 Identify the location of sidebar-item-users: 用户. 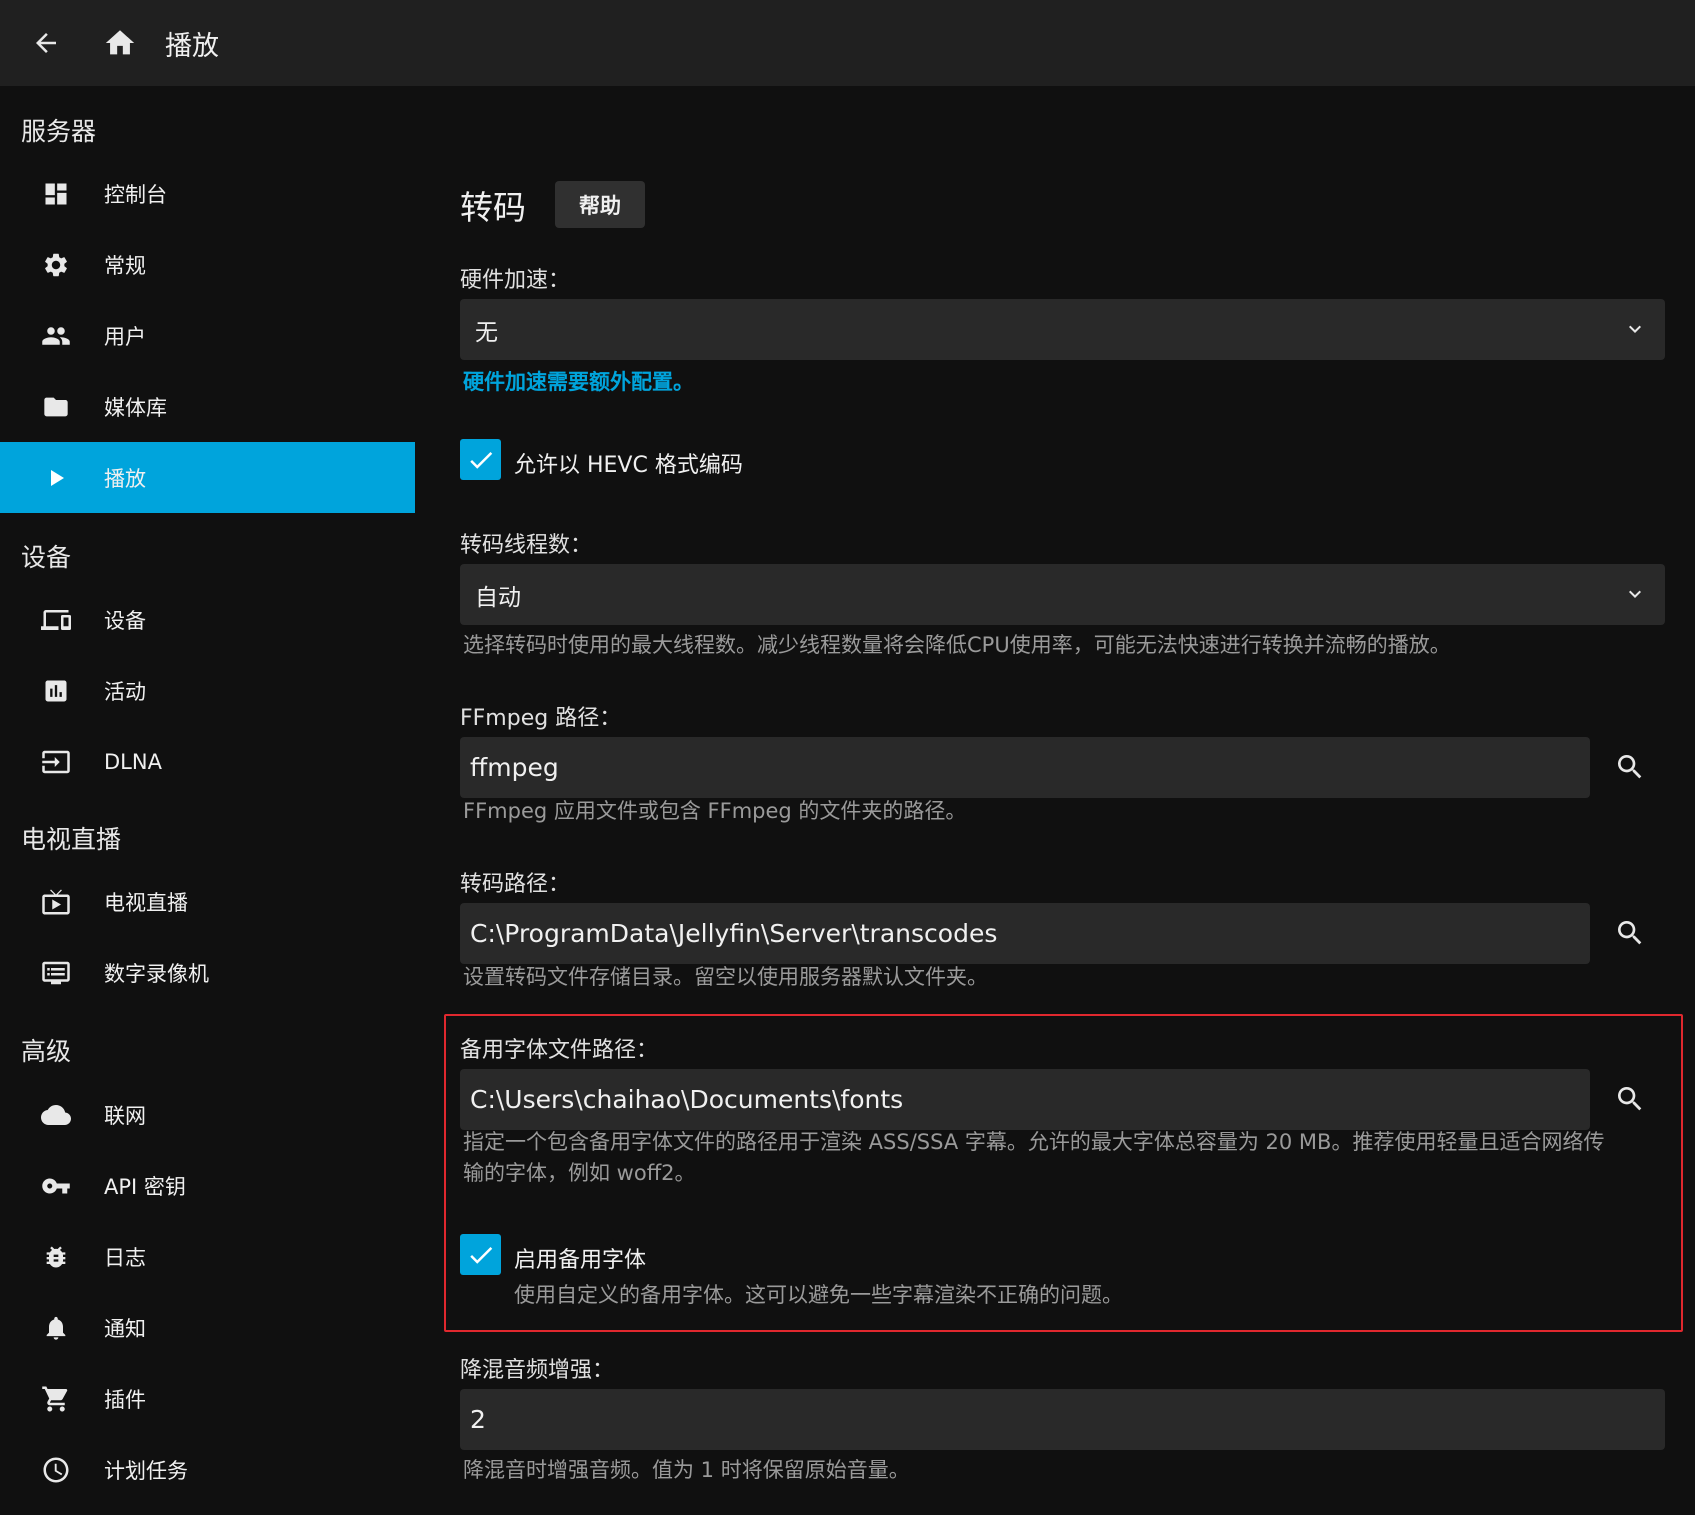
(207, 335).